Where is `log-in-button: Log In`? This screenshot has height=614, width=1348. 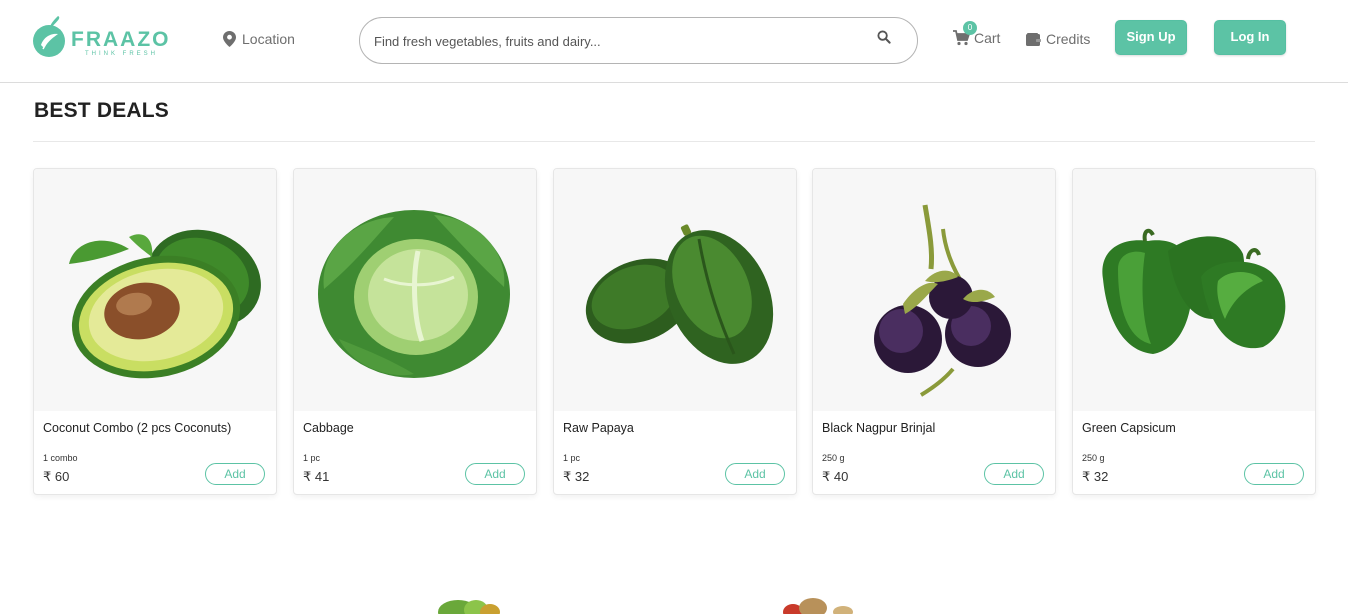
log-in-button: Log In is located at coordinates (1250, 37).